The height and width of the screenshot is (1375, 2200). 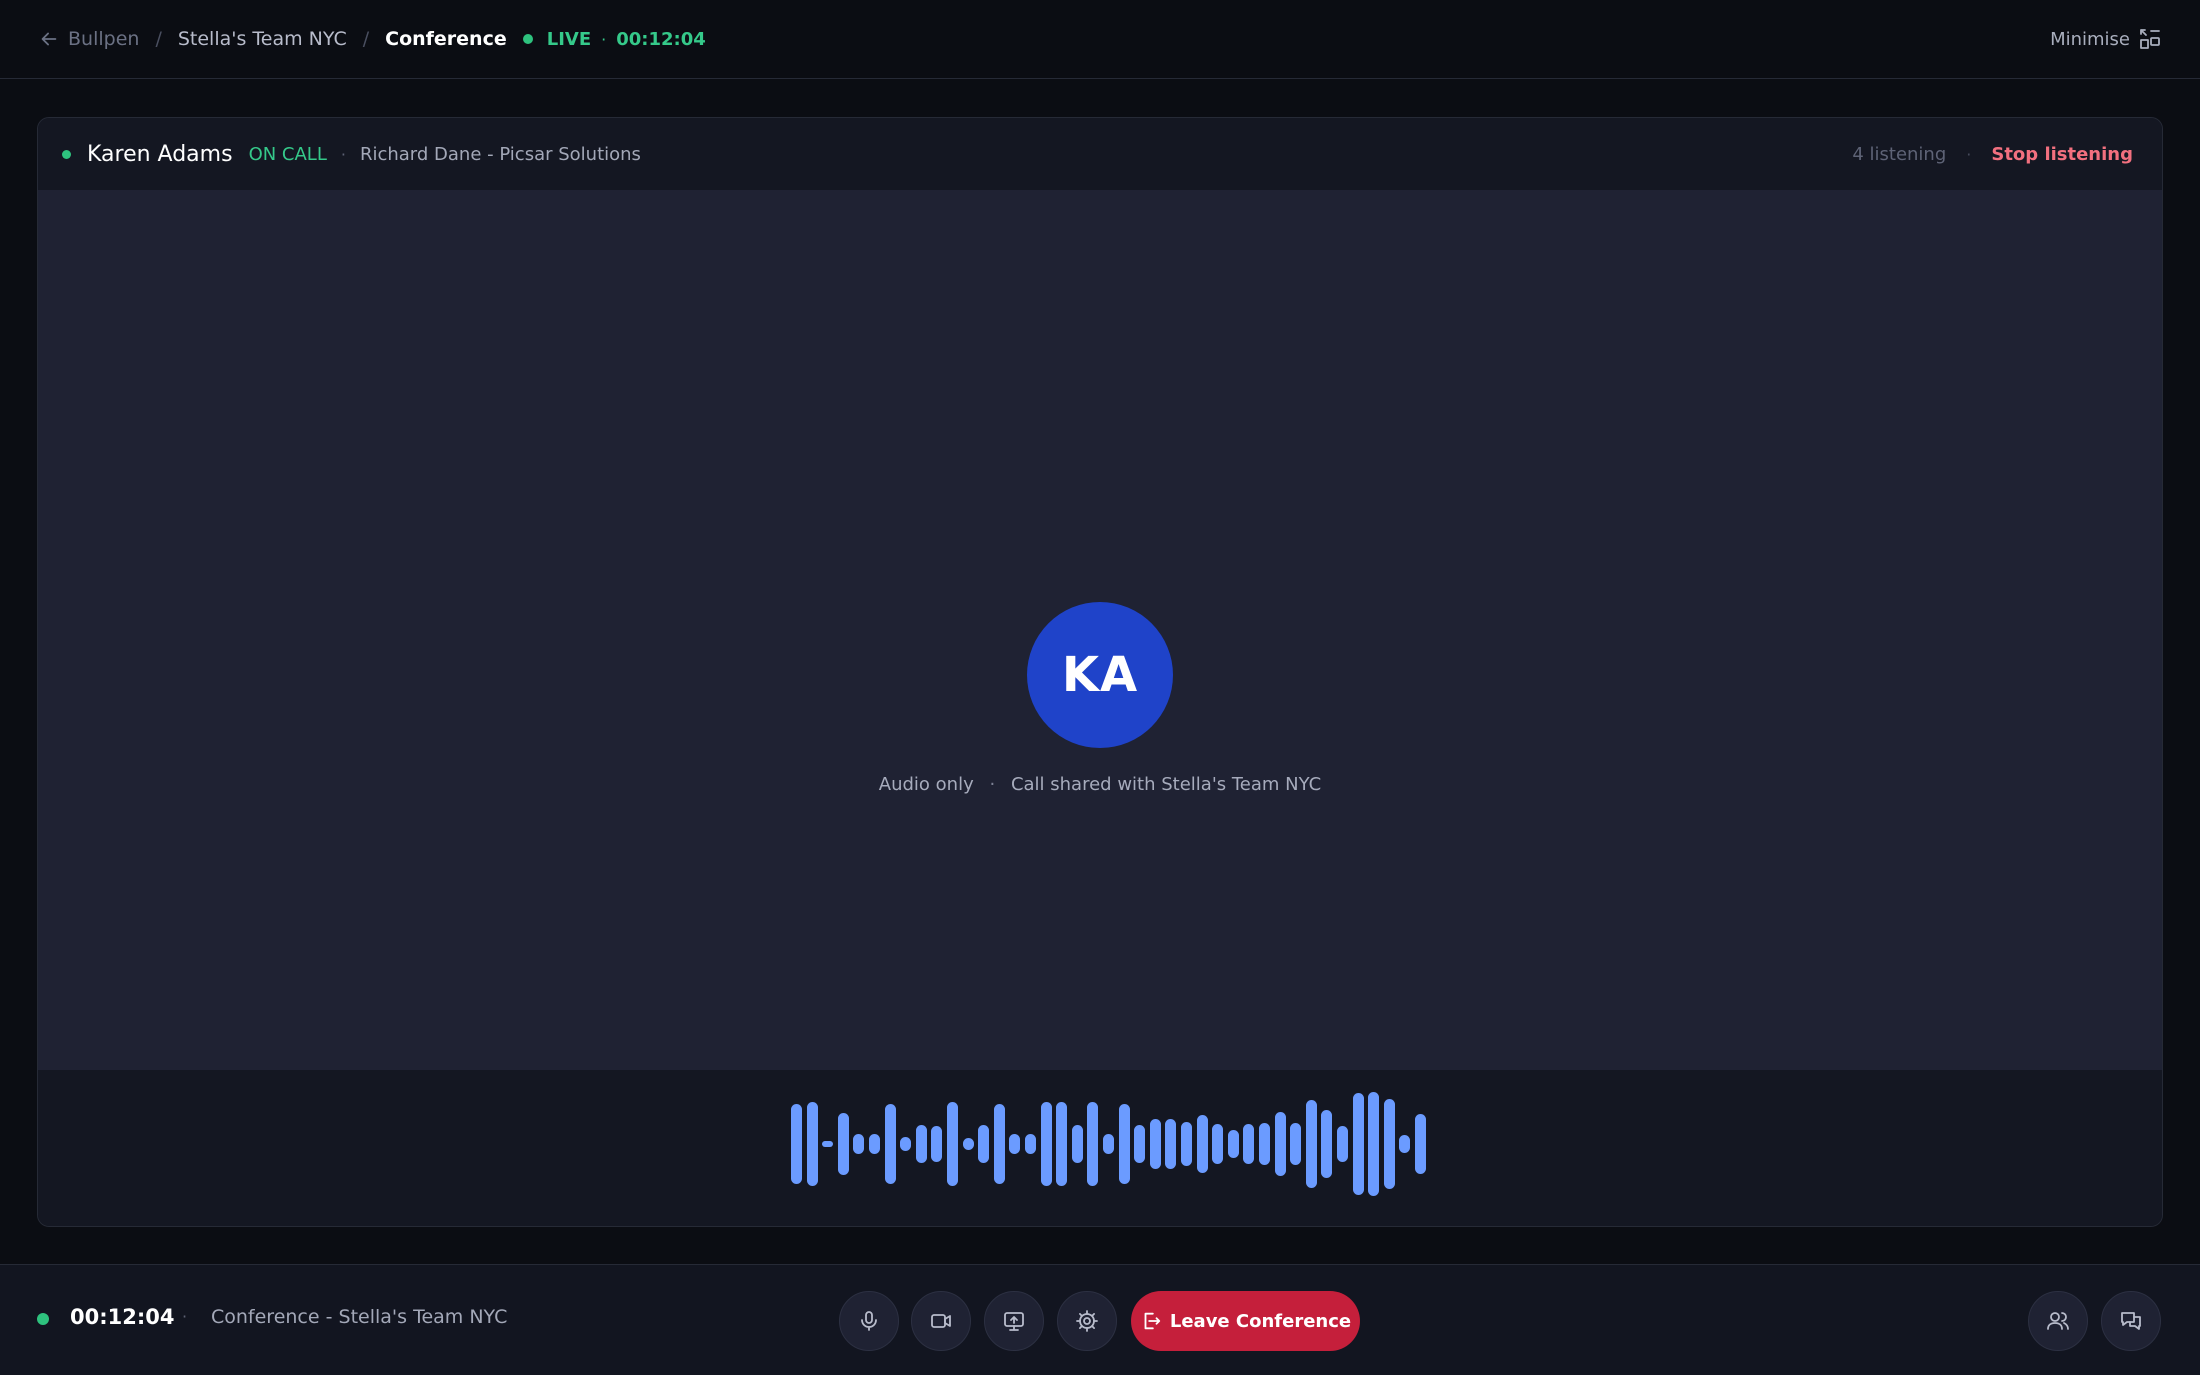 I want to click on gear-icon, so click(x=1087, y=1321).